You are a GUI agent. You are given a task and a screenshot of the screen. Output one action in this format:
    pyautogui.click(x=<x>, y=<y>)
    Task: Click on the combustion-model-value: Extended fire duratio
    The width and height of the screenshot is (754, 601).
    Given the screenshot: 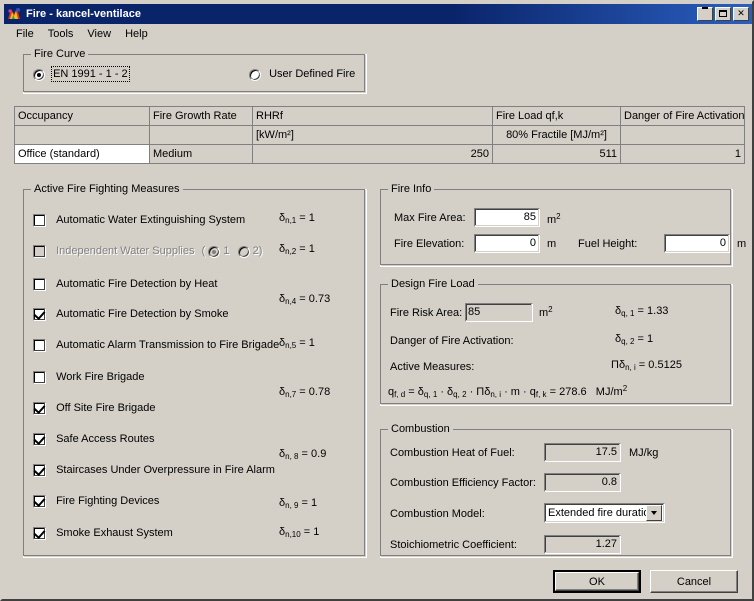 What is the action you would take?
    pyautogui.click(x=597, y=512)
    